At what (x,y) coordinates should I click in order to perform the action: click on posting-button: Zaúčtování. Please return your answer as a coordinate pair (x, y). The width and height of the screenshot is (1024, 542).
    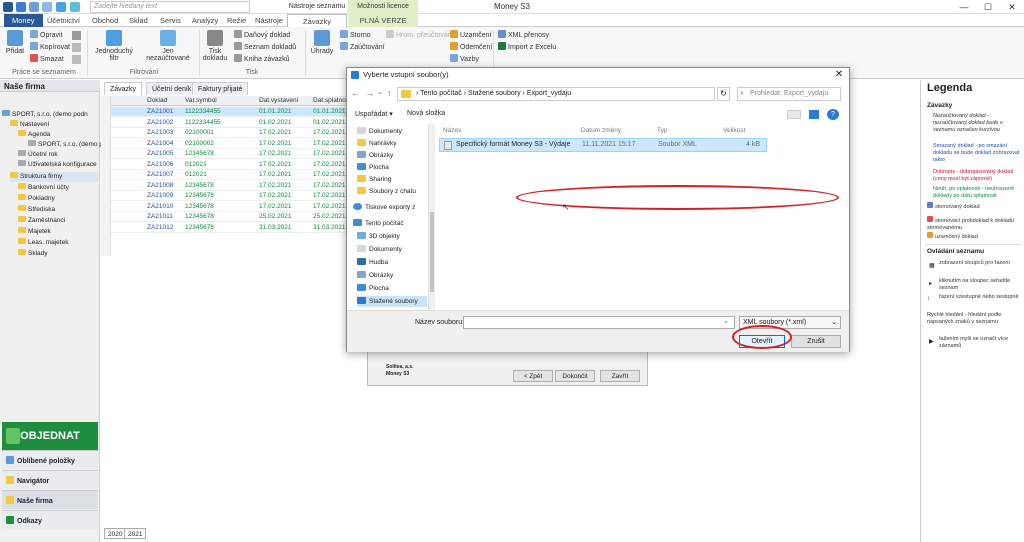
    Looking at the image, I should click on (362, 47).